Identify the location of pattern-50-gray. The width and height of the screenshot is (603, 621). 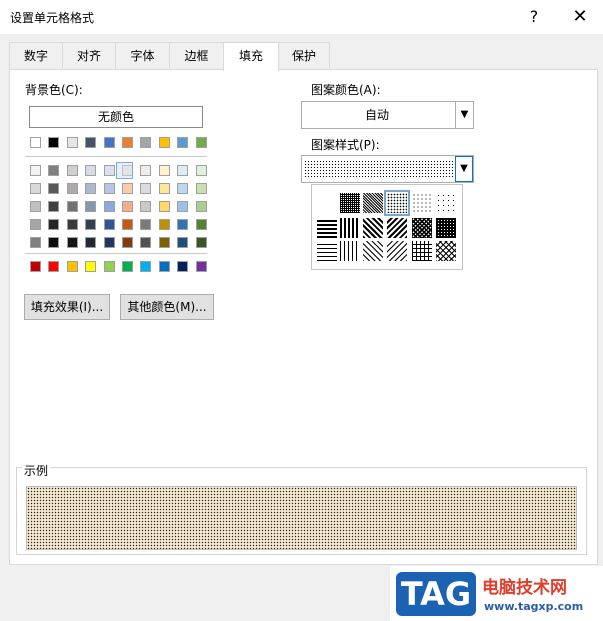
(373, 203).